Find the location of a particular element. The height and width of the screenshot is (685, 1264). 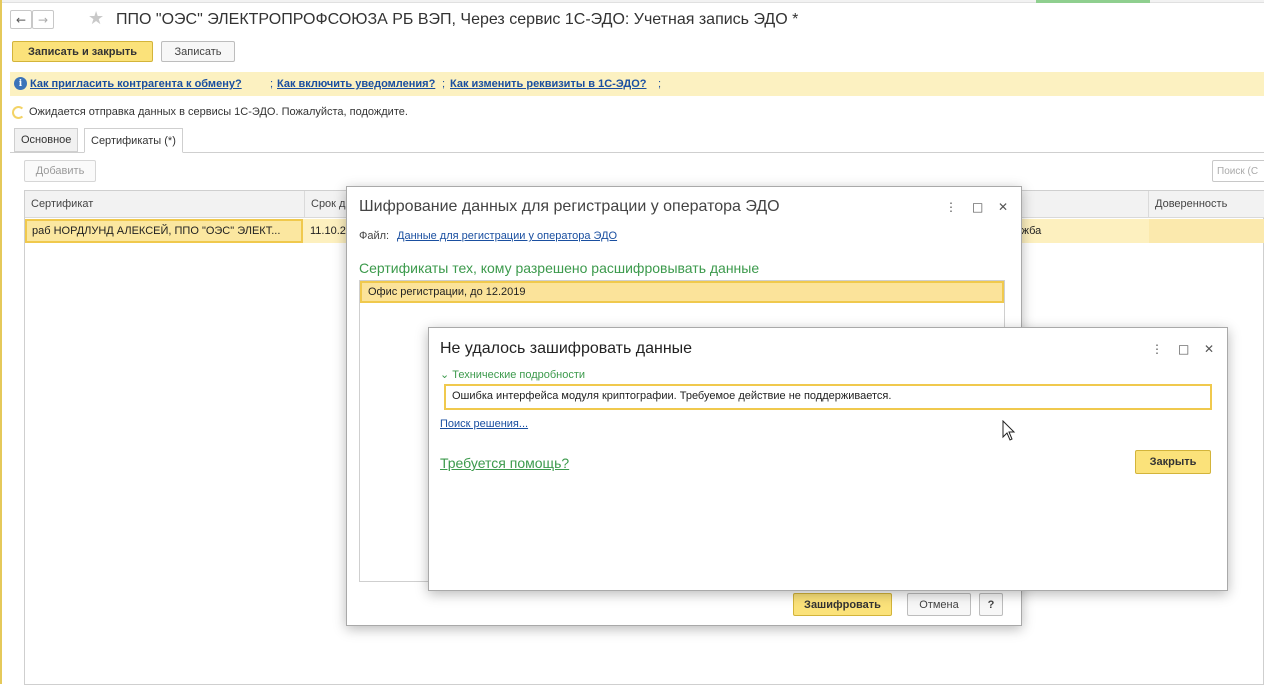

back-button: ← is located at coordinates (21, 19).